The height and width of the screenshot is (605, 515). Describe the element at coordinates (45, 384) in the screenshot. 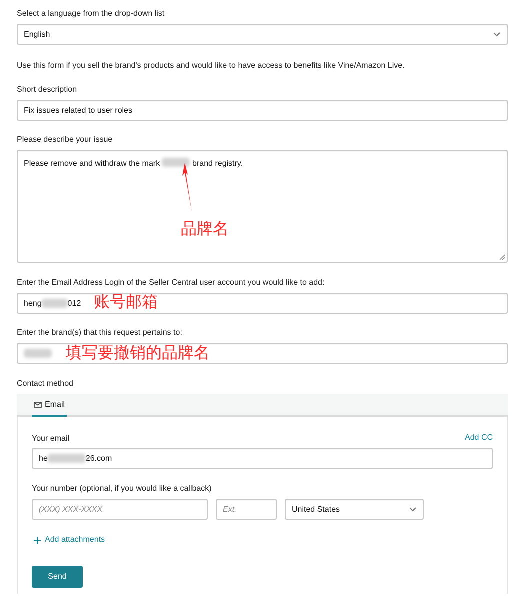

I see `field-label: Contact method` at that location.